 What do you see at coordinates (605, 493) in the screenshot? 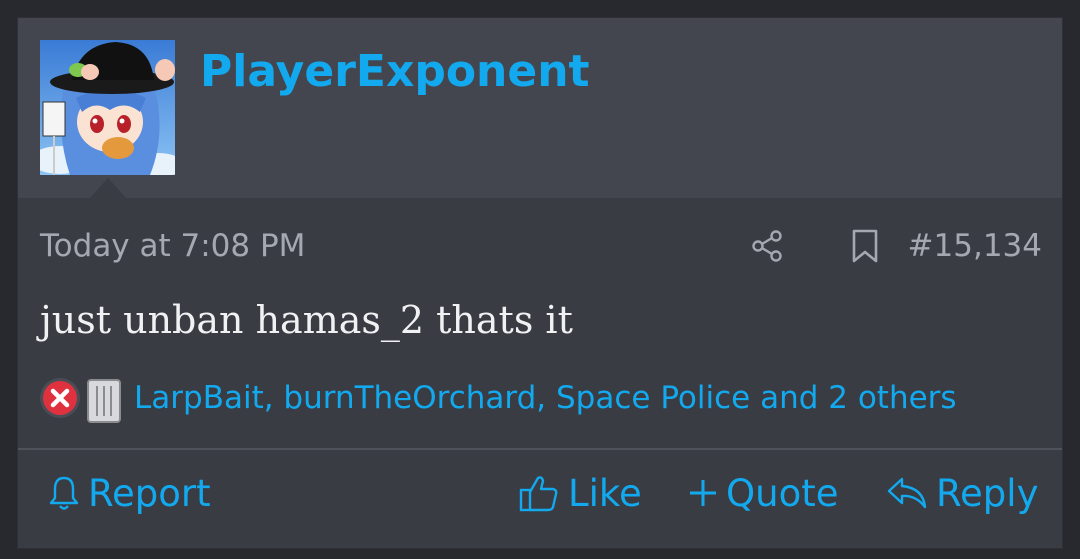
I see `like-label: Like` at bounding box center [605, 493].